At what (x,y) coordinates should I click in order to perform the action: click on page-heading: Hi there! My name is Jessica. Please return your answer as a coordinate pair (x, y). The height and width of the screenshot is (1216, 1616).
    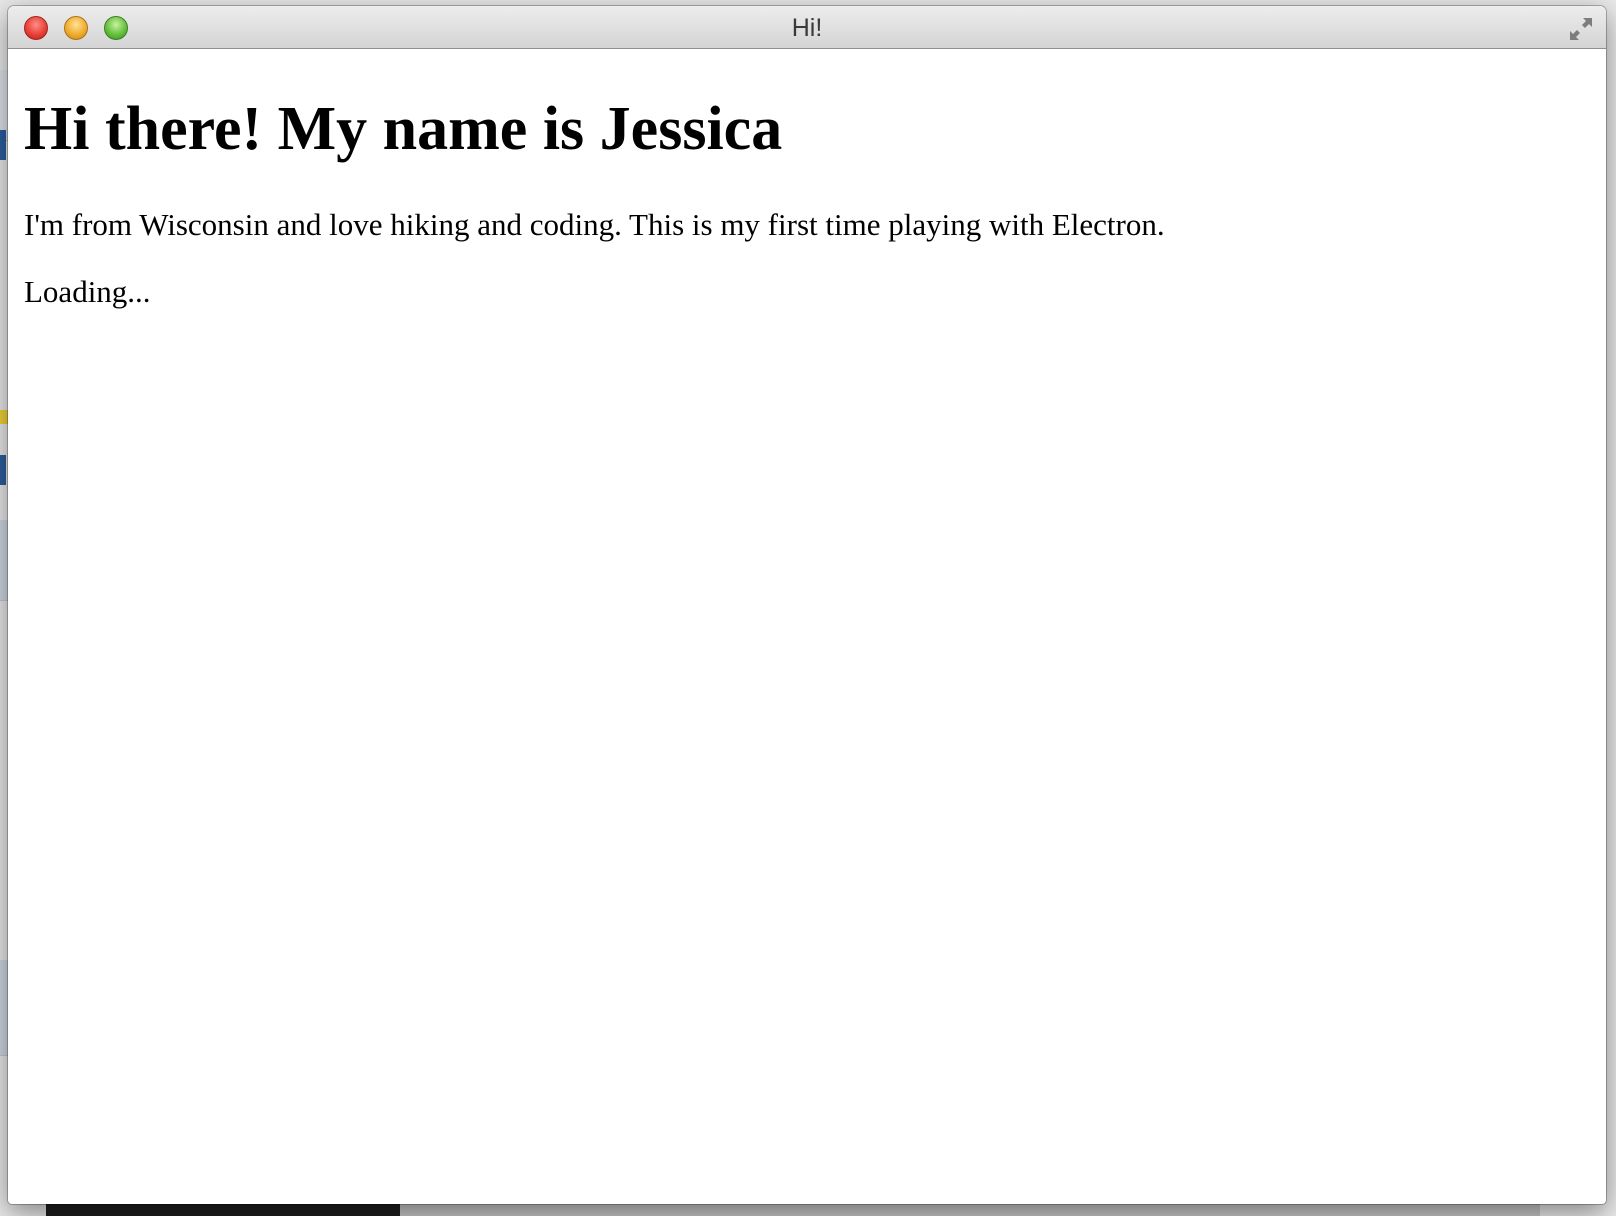
    Looking at the image, I should click on (403, 129).